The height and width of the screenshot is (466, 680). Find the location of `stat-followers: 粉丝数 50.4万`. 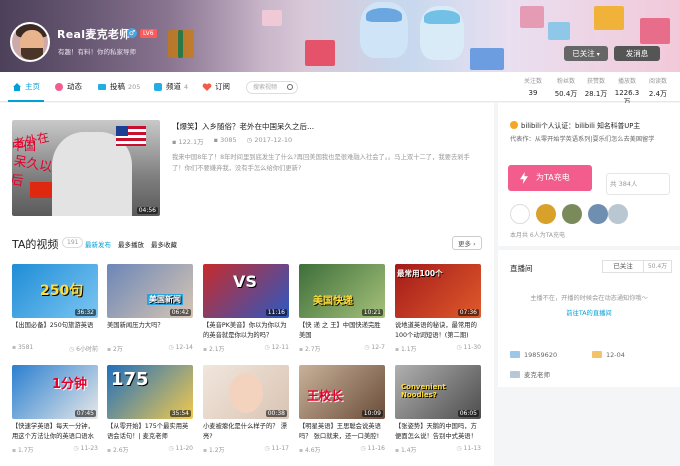

stat-followers: 粉丝数 50.4万 is located at coordinates (566, 87).